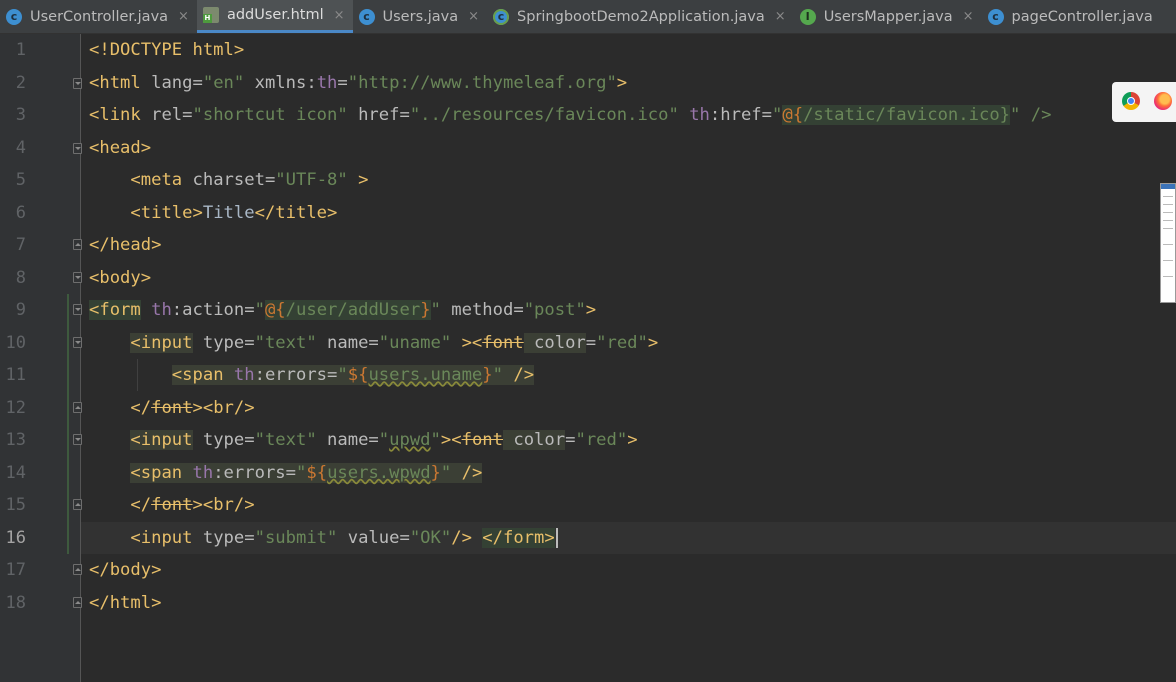 The image size is (1176, 682). Describe the element at coordinates (1131, 101) in the screenshot. I see `chrome-icon` at that location.